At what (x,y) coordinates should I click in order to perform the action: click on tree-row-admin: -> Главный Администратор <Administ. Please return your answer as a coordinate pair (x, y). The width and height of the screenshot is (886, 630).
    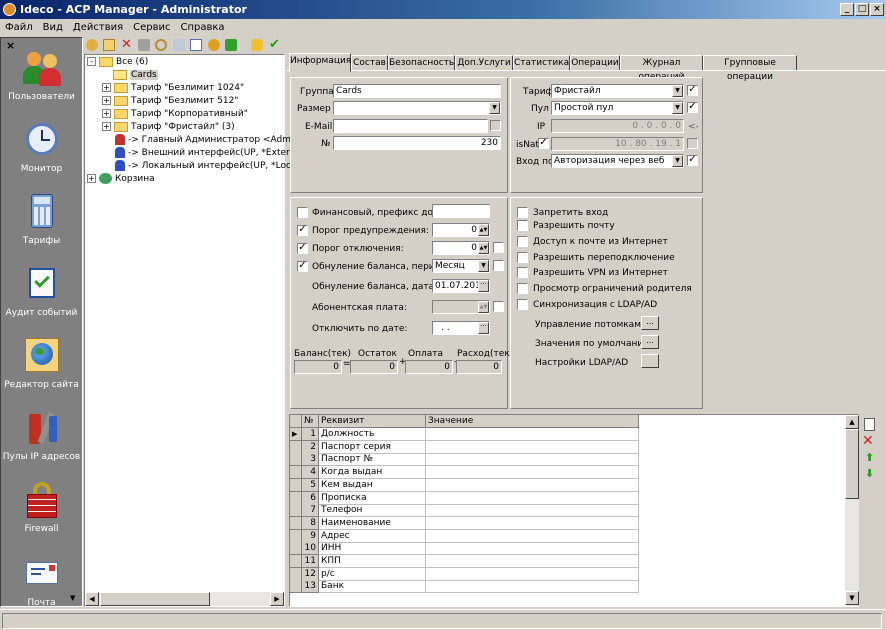
    Looking at the image, I should click on (212, 140).